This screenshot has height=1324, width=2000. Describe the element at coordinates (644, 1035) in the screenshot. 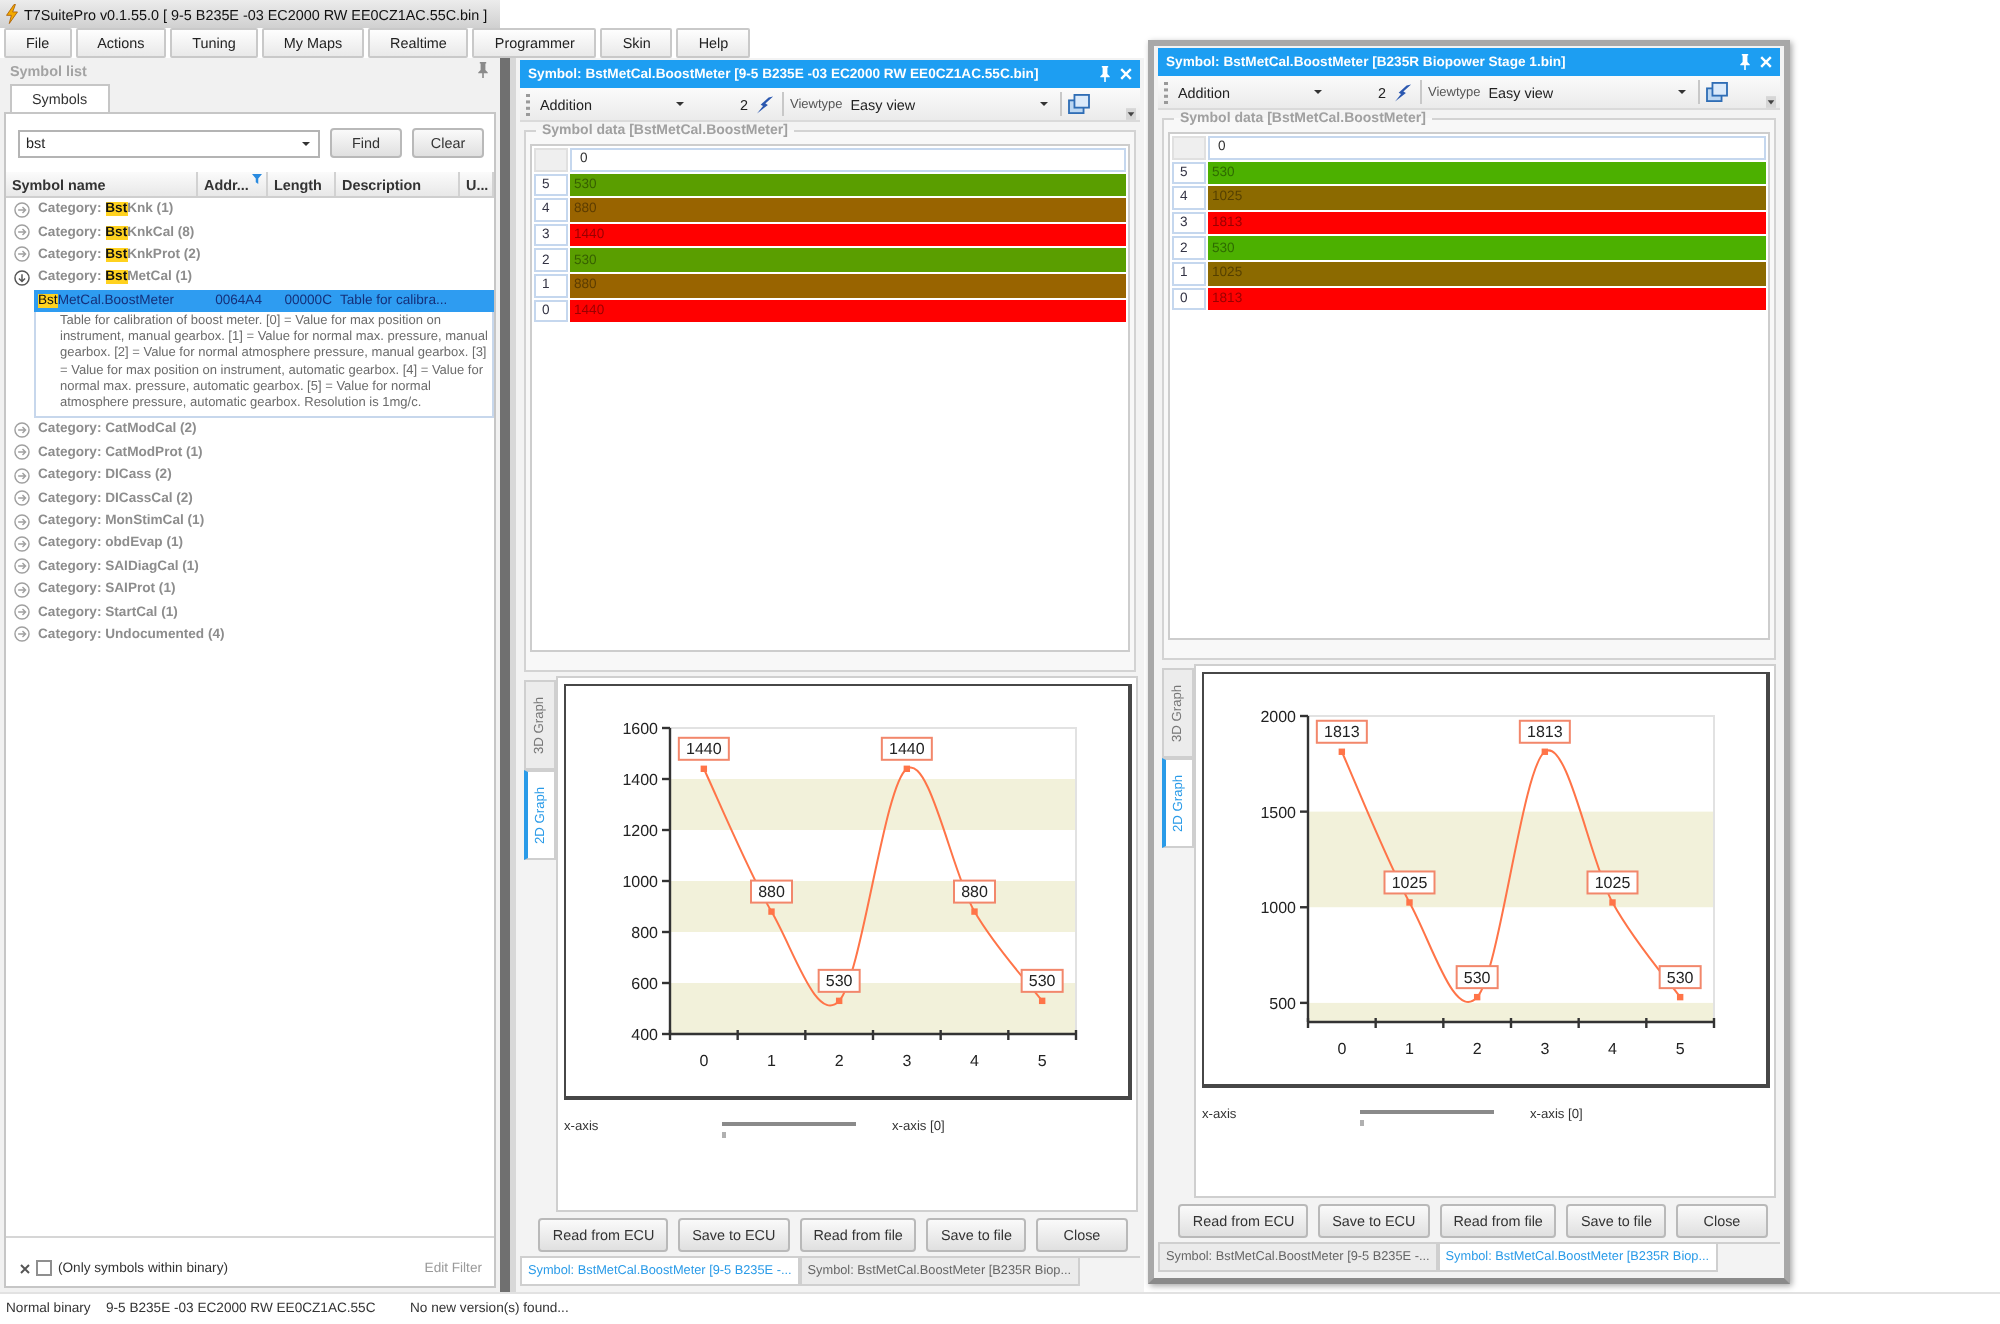

I see `y-tick-label: 400` at that location.